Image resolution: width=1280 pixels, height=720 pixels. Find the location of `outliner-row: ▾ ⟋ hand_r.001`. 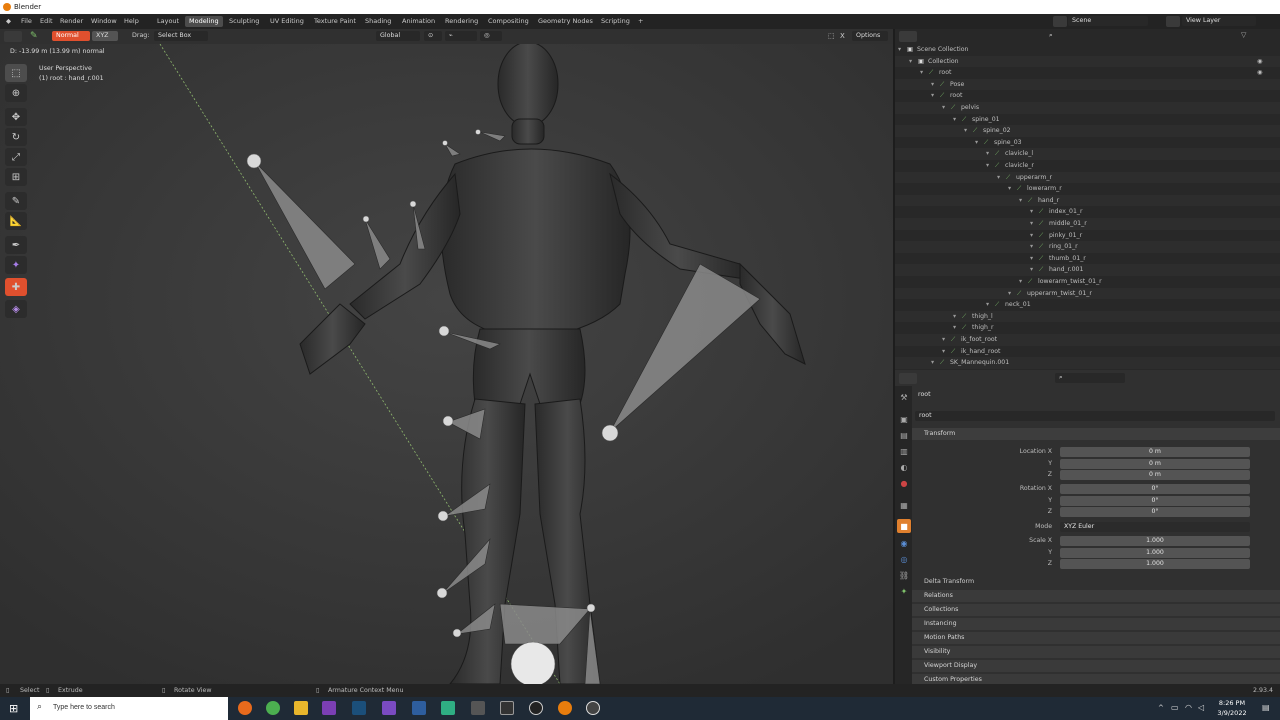

outliner-row: ▾ ⟋ hand_r.001 is located at coordinates (1087, 270).